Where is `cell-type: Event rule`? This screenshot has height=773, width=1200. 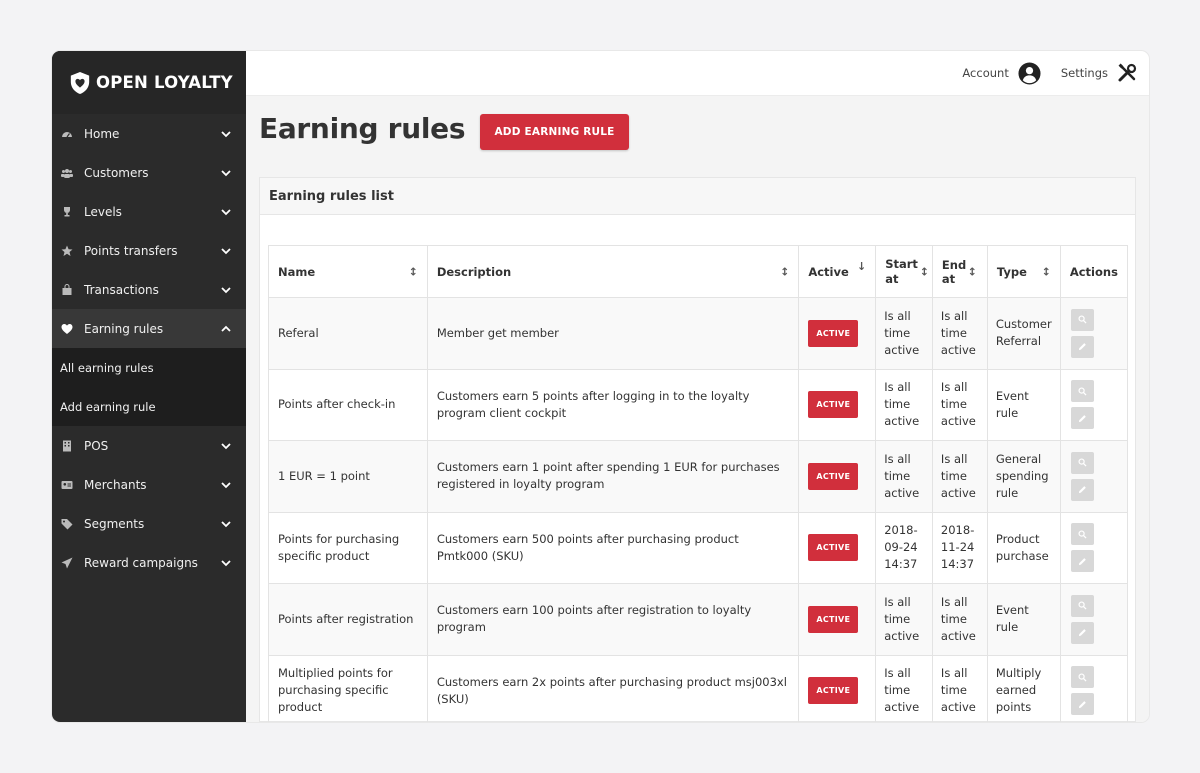
cell-type: Event rule is located at coordinates (1023, 404).